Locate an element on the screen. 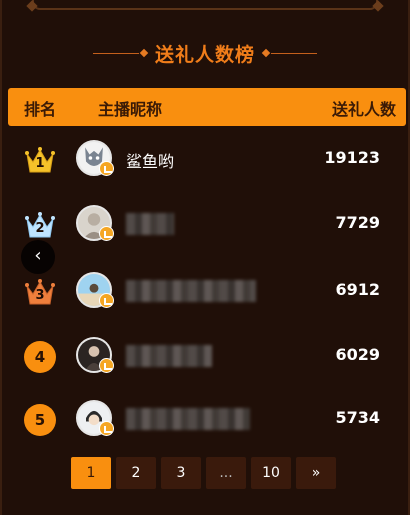 The width and height of the screenshot is (410, 515). table-row: 3 6912 is located at coordinates (207, 291).